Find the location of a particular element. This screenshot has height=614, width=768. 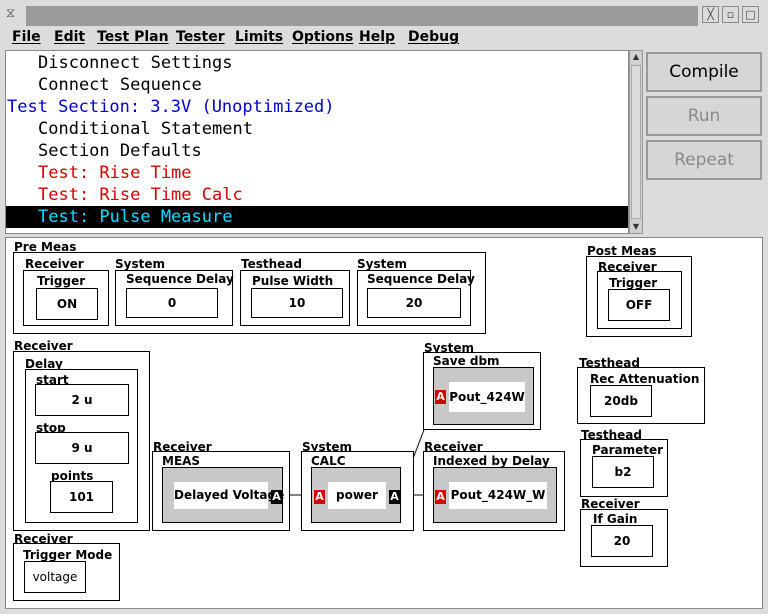

list-item: Test Section: 3.3V (Unoptimized) is located at coordinates (171, 107).